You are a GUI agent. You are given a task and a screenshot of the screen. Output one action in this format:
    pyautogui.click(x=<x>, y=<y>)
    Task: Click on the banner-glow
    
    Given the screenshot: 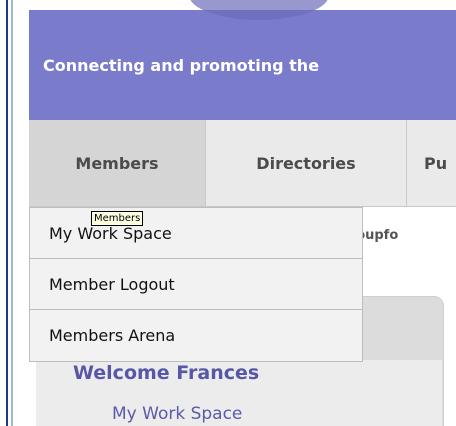 What is the action you would take?
    pyautogui.click(x=259, y=10)
    